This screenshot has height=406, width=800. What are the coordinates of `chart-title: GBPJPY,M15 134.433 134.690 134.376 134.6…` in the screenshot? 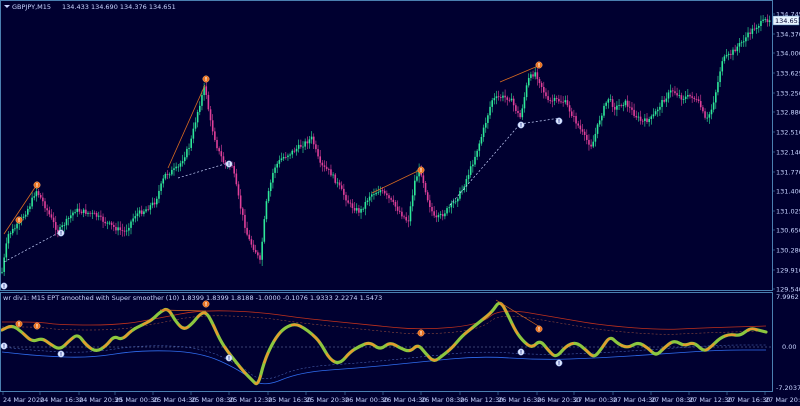 It's located at (90, 7).